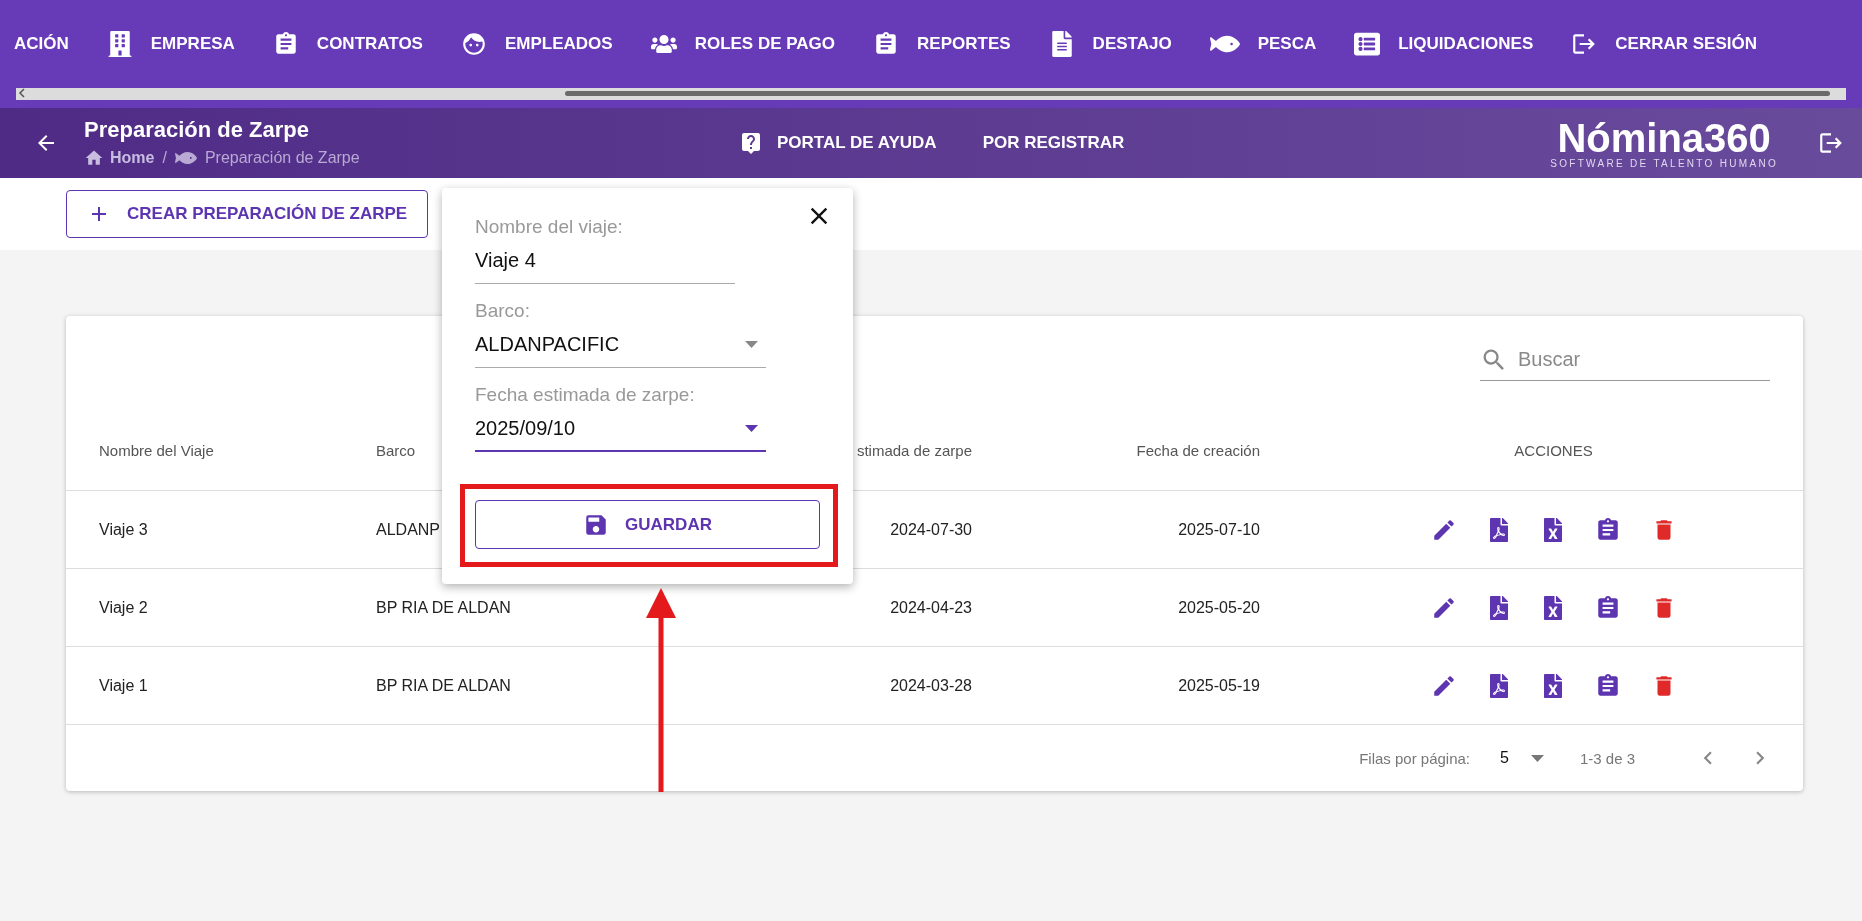  What do you see at coordinates (942, 44) in the screenshot?
I see `nav-item: REPORTES` at bounding box center [942, 44].